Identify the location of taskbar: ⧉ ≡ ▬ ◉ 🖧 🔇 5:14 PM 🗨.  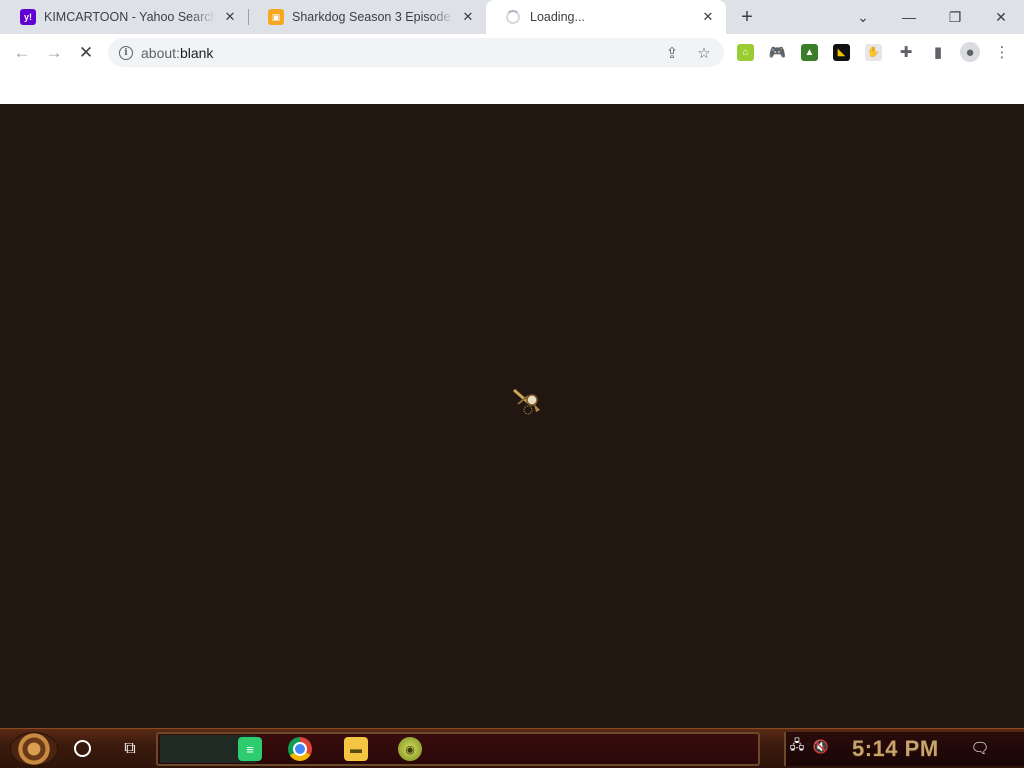
(512, 748).